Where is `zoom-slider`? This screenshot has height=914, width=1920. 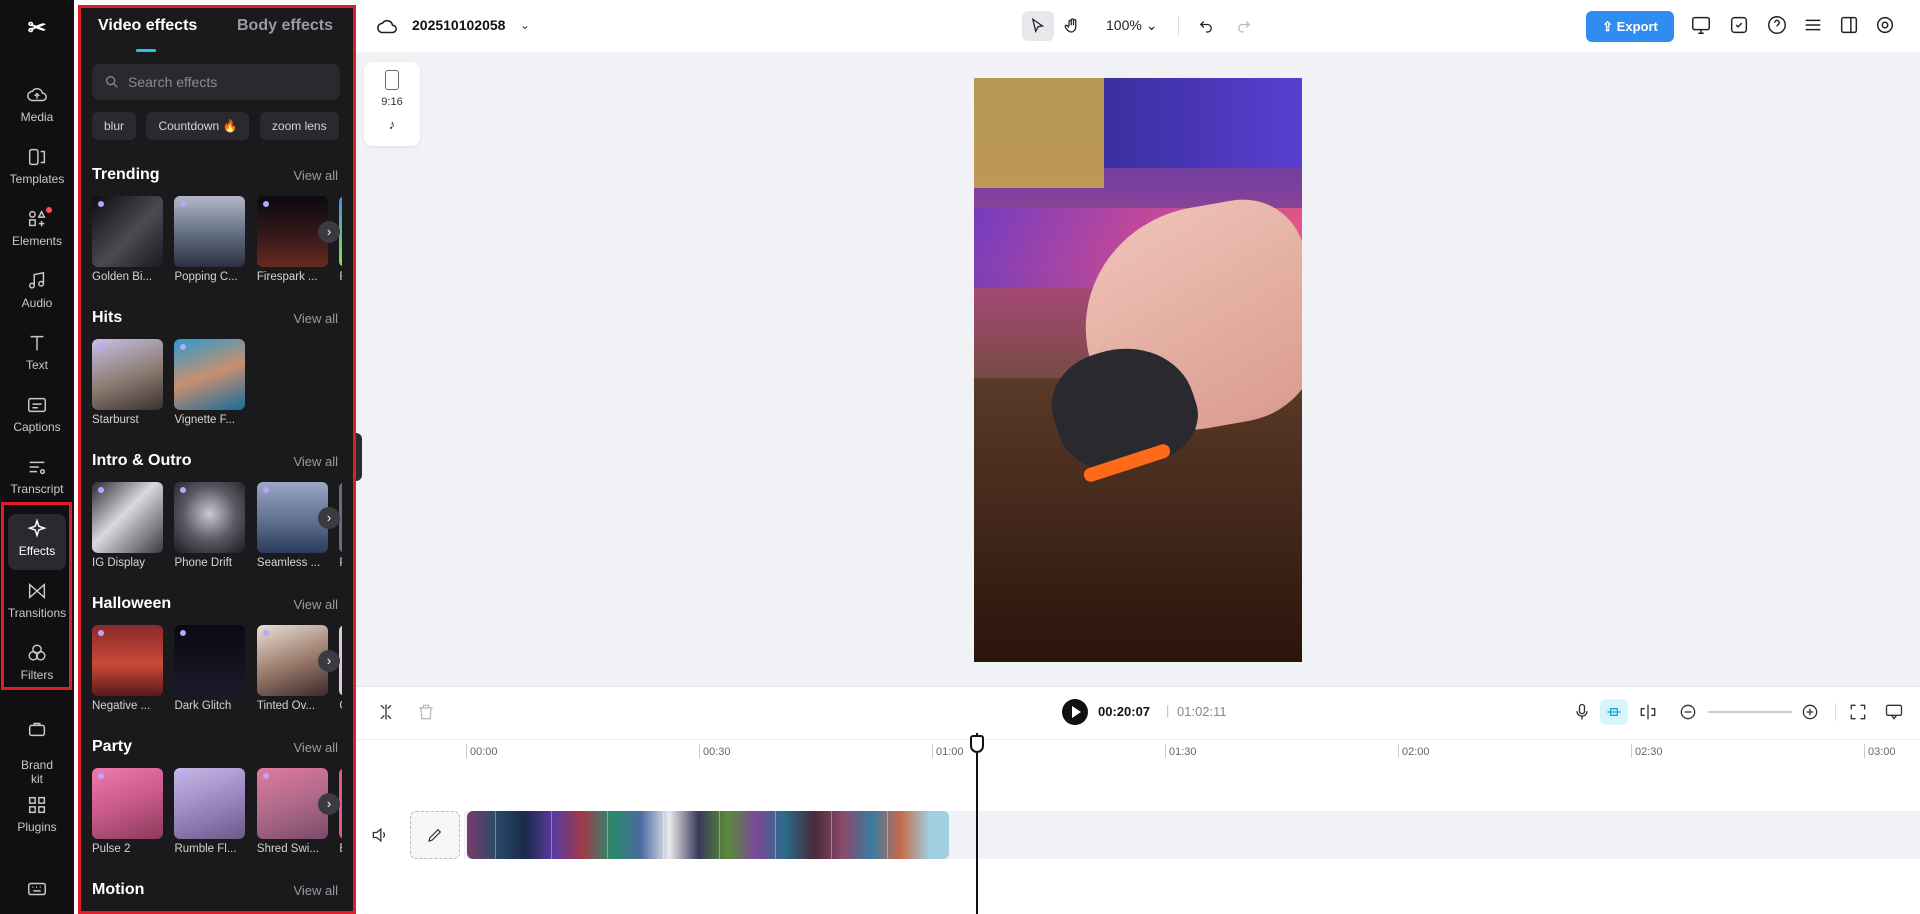 zoom-slider is located at coordinates (1750, 712).